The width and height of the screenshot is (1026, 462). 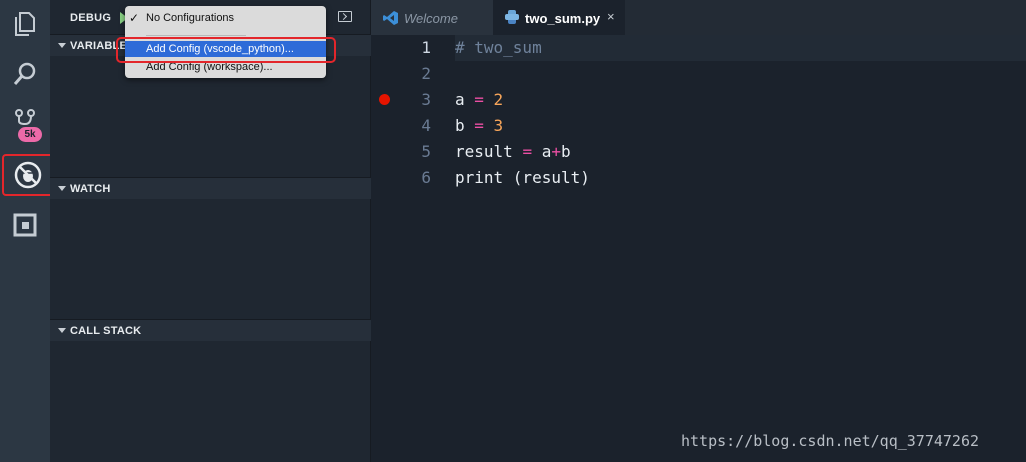 I want to click on tab-two-sum-py: two_sum.py ×, so click(x=559, y=17).